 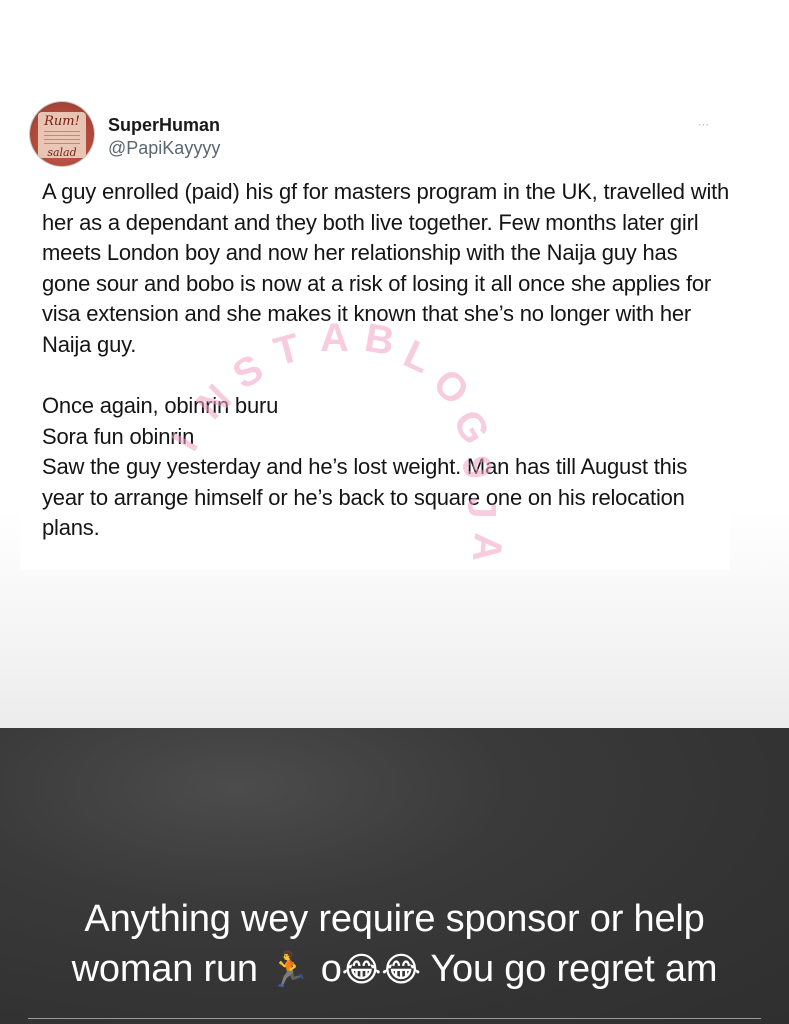 I want to click on running-woman-emoji: 🏃, so click(x=289, y=970).